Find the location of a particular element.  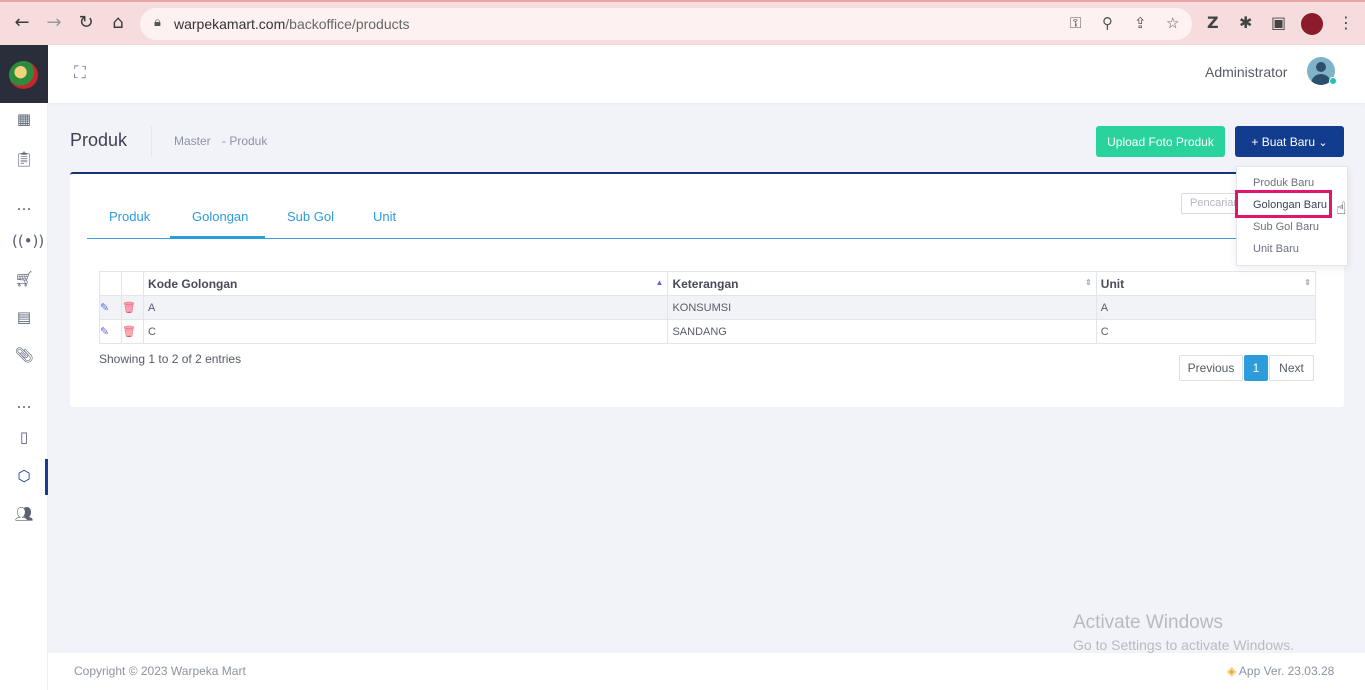

tab-golongan: Golongan is located at coordinates (220, 216).